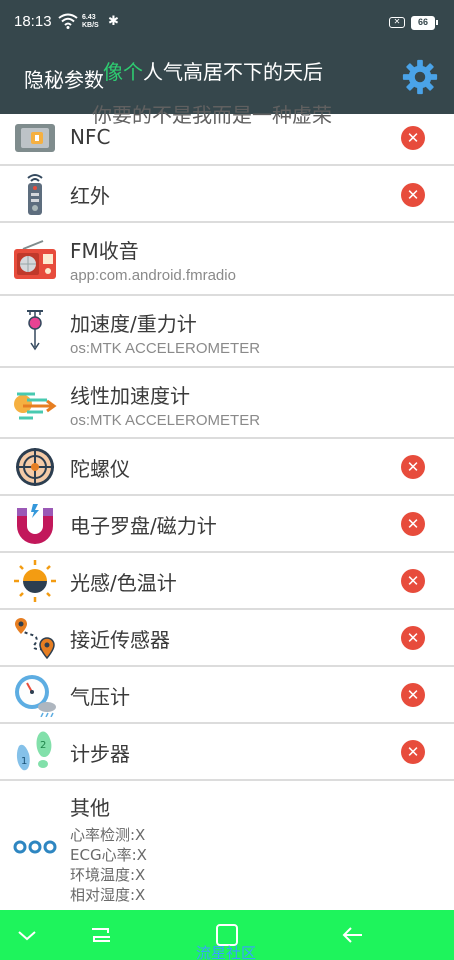 The image size is (454, 960). I want to click on battery-level: 66, so click(423, 23).